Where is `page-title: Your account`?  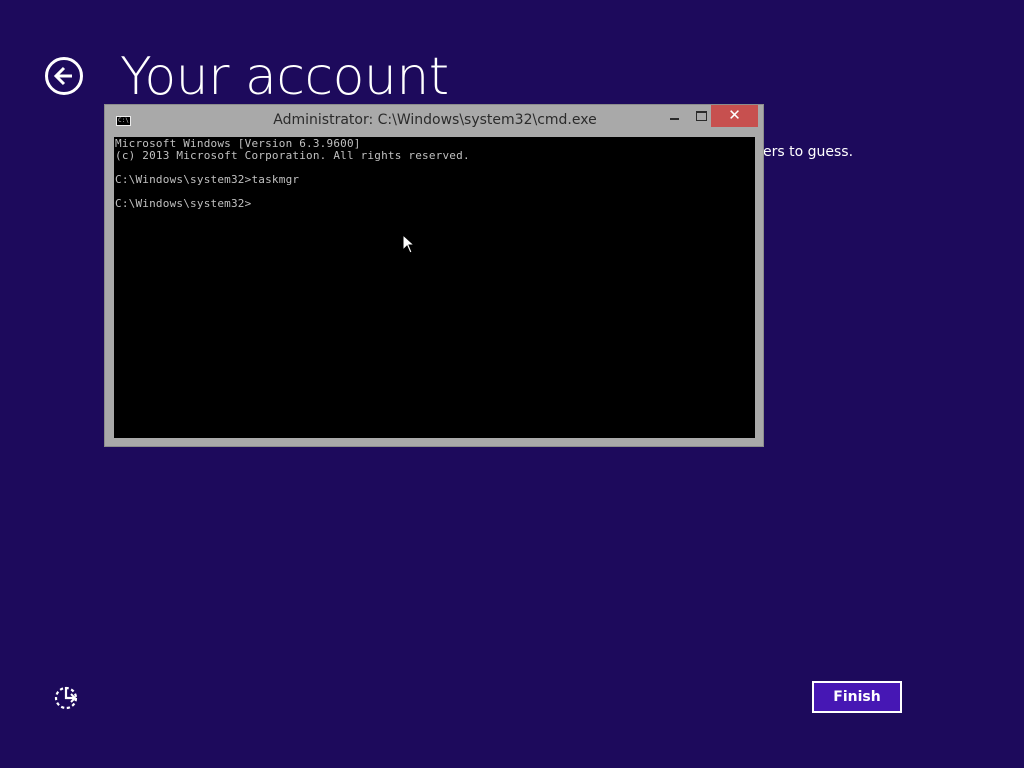
page-title: Your account is located at coordinates (284, 77).